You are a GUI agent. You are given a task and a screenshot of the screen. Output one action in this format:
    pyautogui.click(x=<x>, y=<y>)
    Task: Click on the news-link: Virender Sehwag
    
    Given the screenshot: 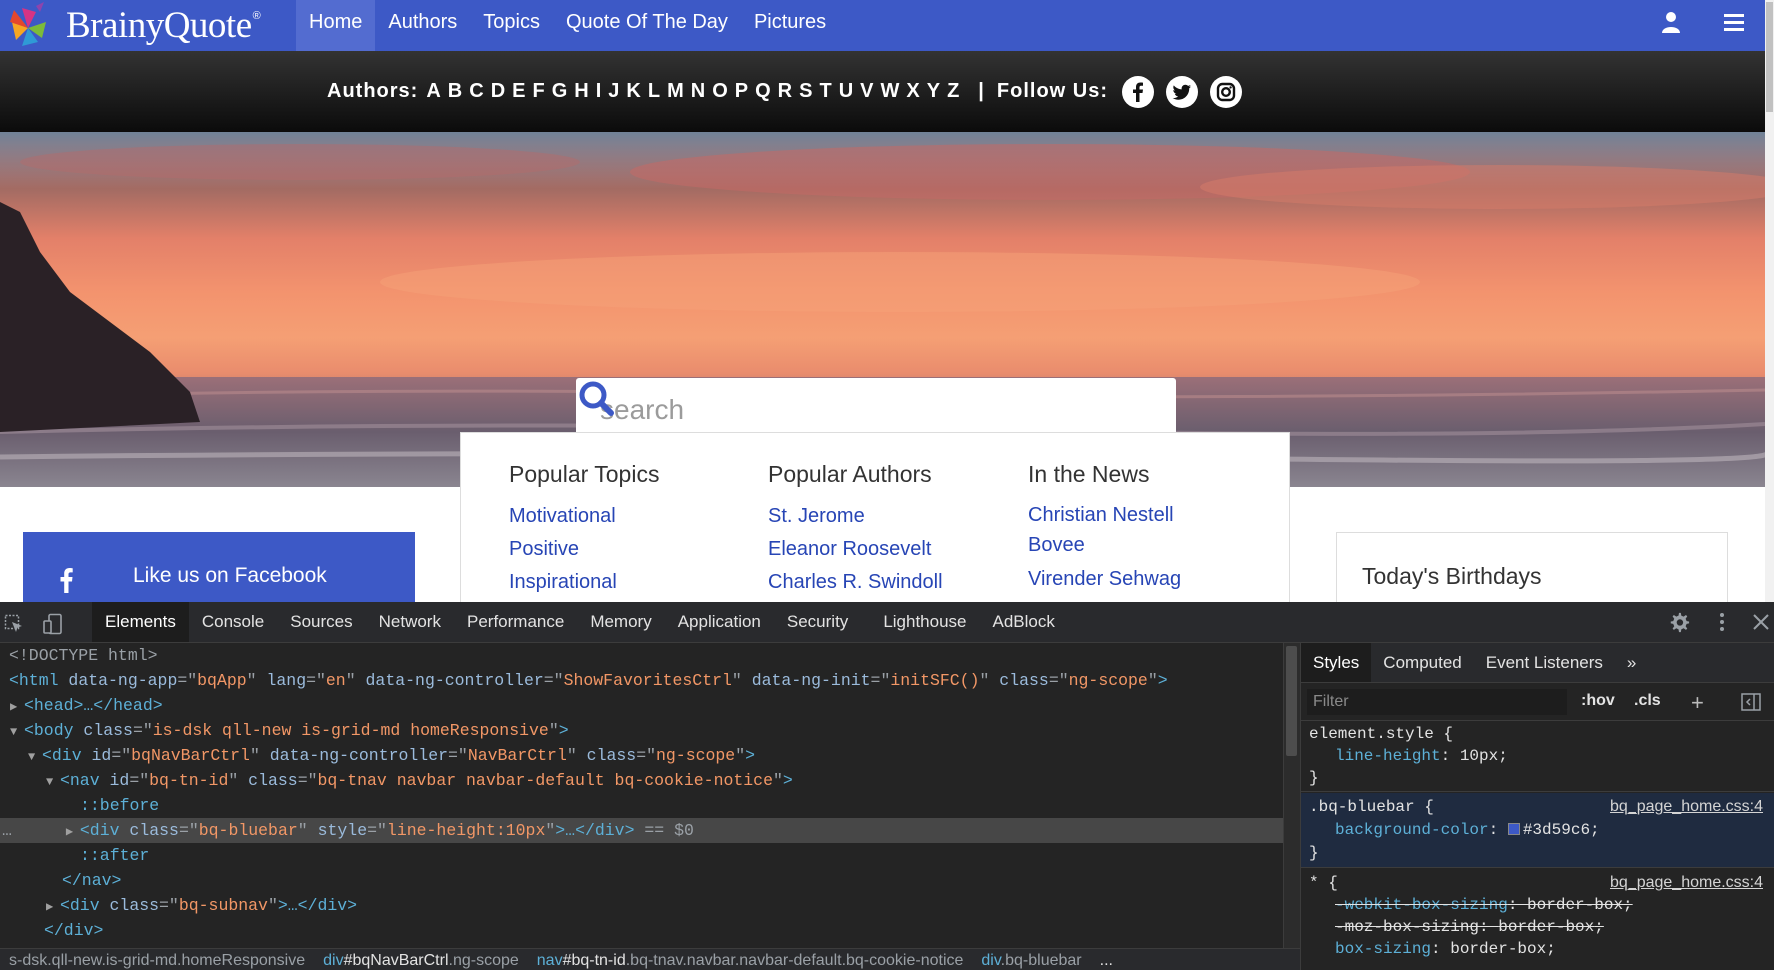 What is the action you would take?
    pyautogui.click(x=1128, y=579)
    